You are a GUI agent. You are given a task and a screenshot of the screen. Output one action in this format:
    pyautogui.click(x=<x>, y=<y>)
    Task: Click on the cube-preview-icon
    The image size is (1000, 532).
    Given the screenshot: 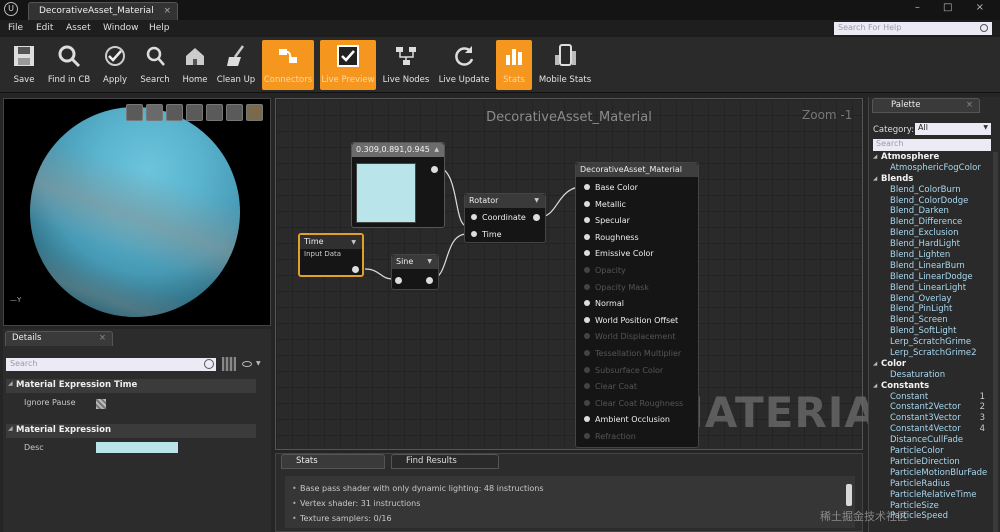 What is the action you would take?
    pyautogui.click(x=194, y=112)
    